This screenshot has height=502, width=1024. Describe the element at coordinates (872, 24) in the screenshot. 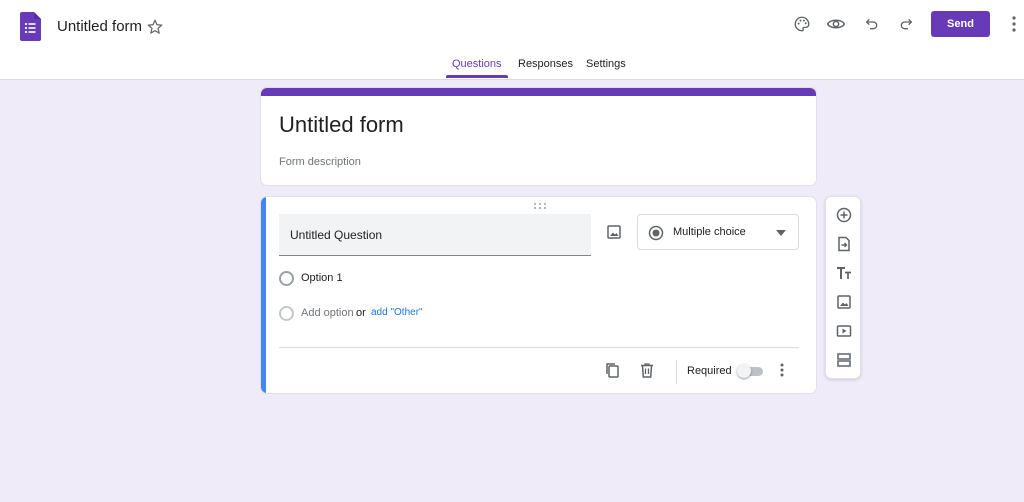

I see `undo-icon` at that location.